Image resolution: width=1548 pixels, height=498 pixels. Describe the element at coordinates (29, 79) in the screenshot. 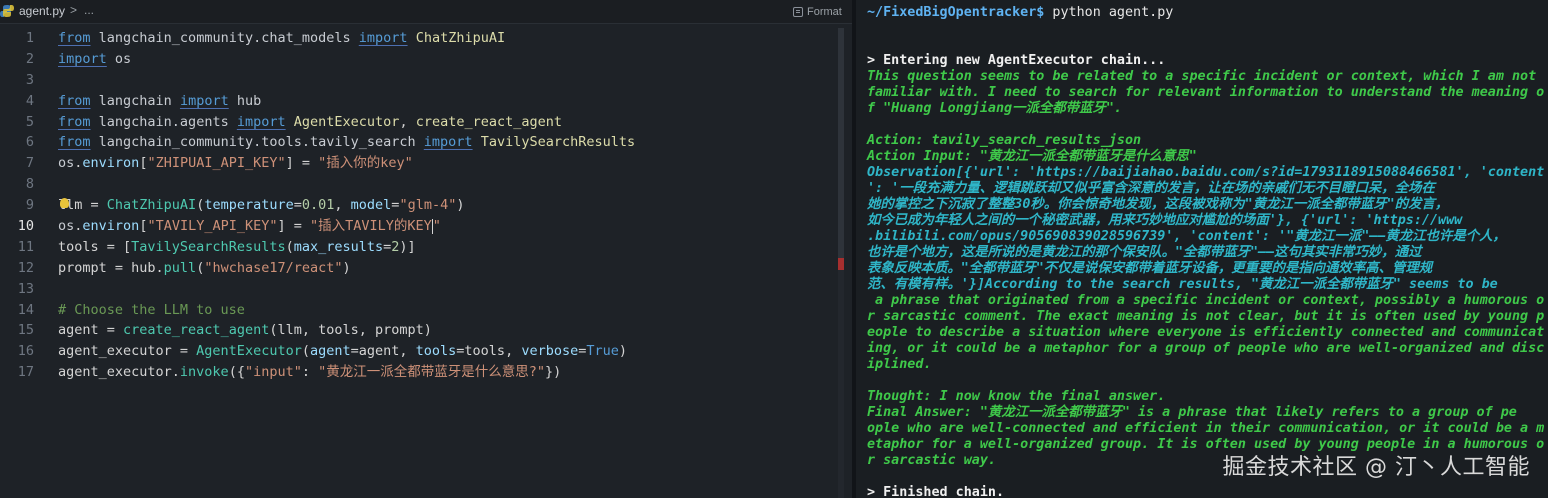

I see `line-number: 3` at that location.